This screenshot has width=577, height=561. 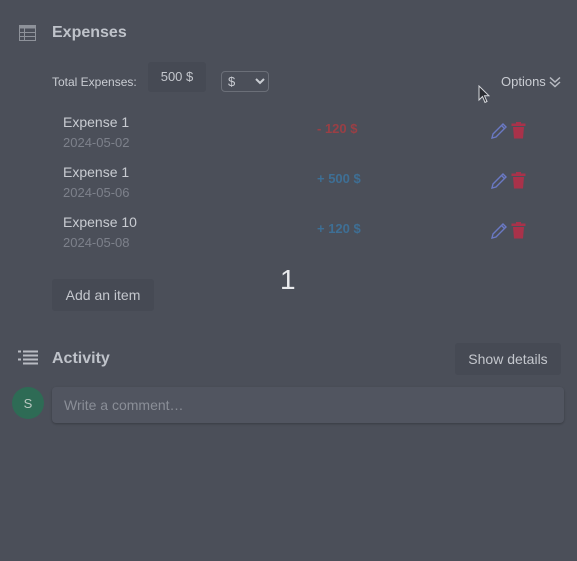 I want to click on add-item-button: Add an item, so click(x=103, y=295).